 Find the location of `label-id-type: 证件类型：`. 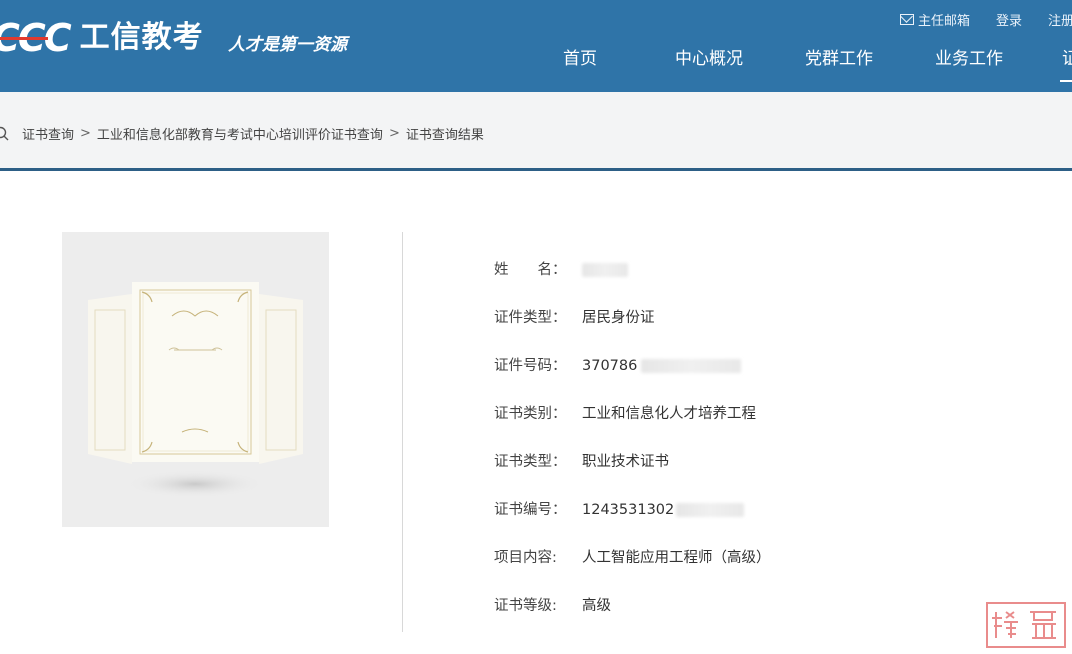

label-id-type: 证件类型： is located at coordinates (530, 318).